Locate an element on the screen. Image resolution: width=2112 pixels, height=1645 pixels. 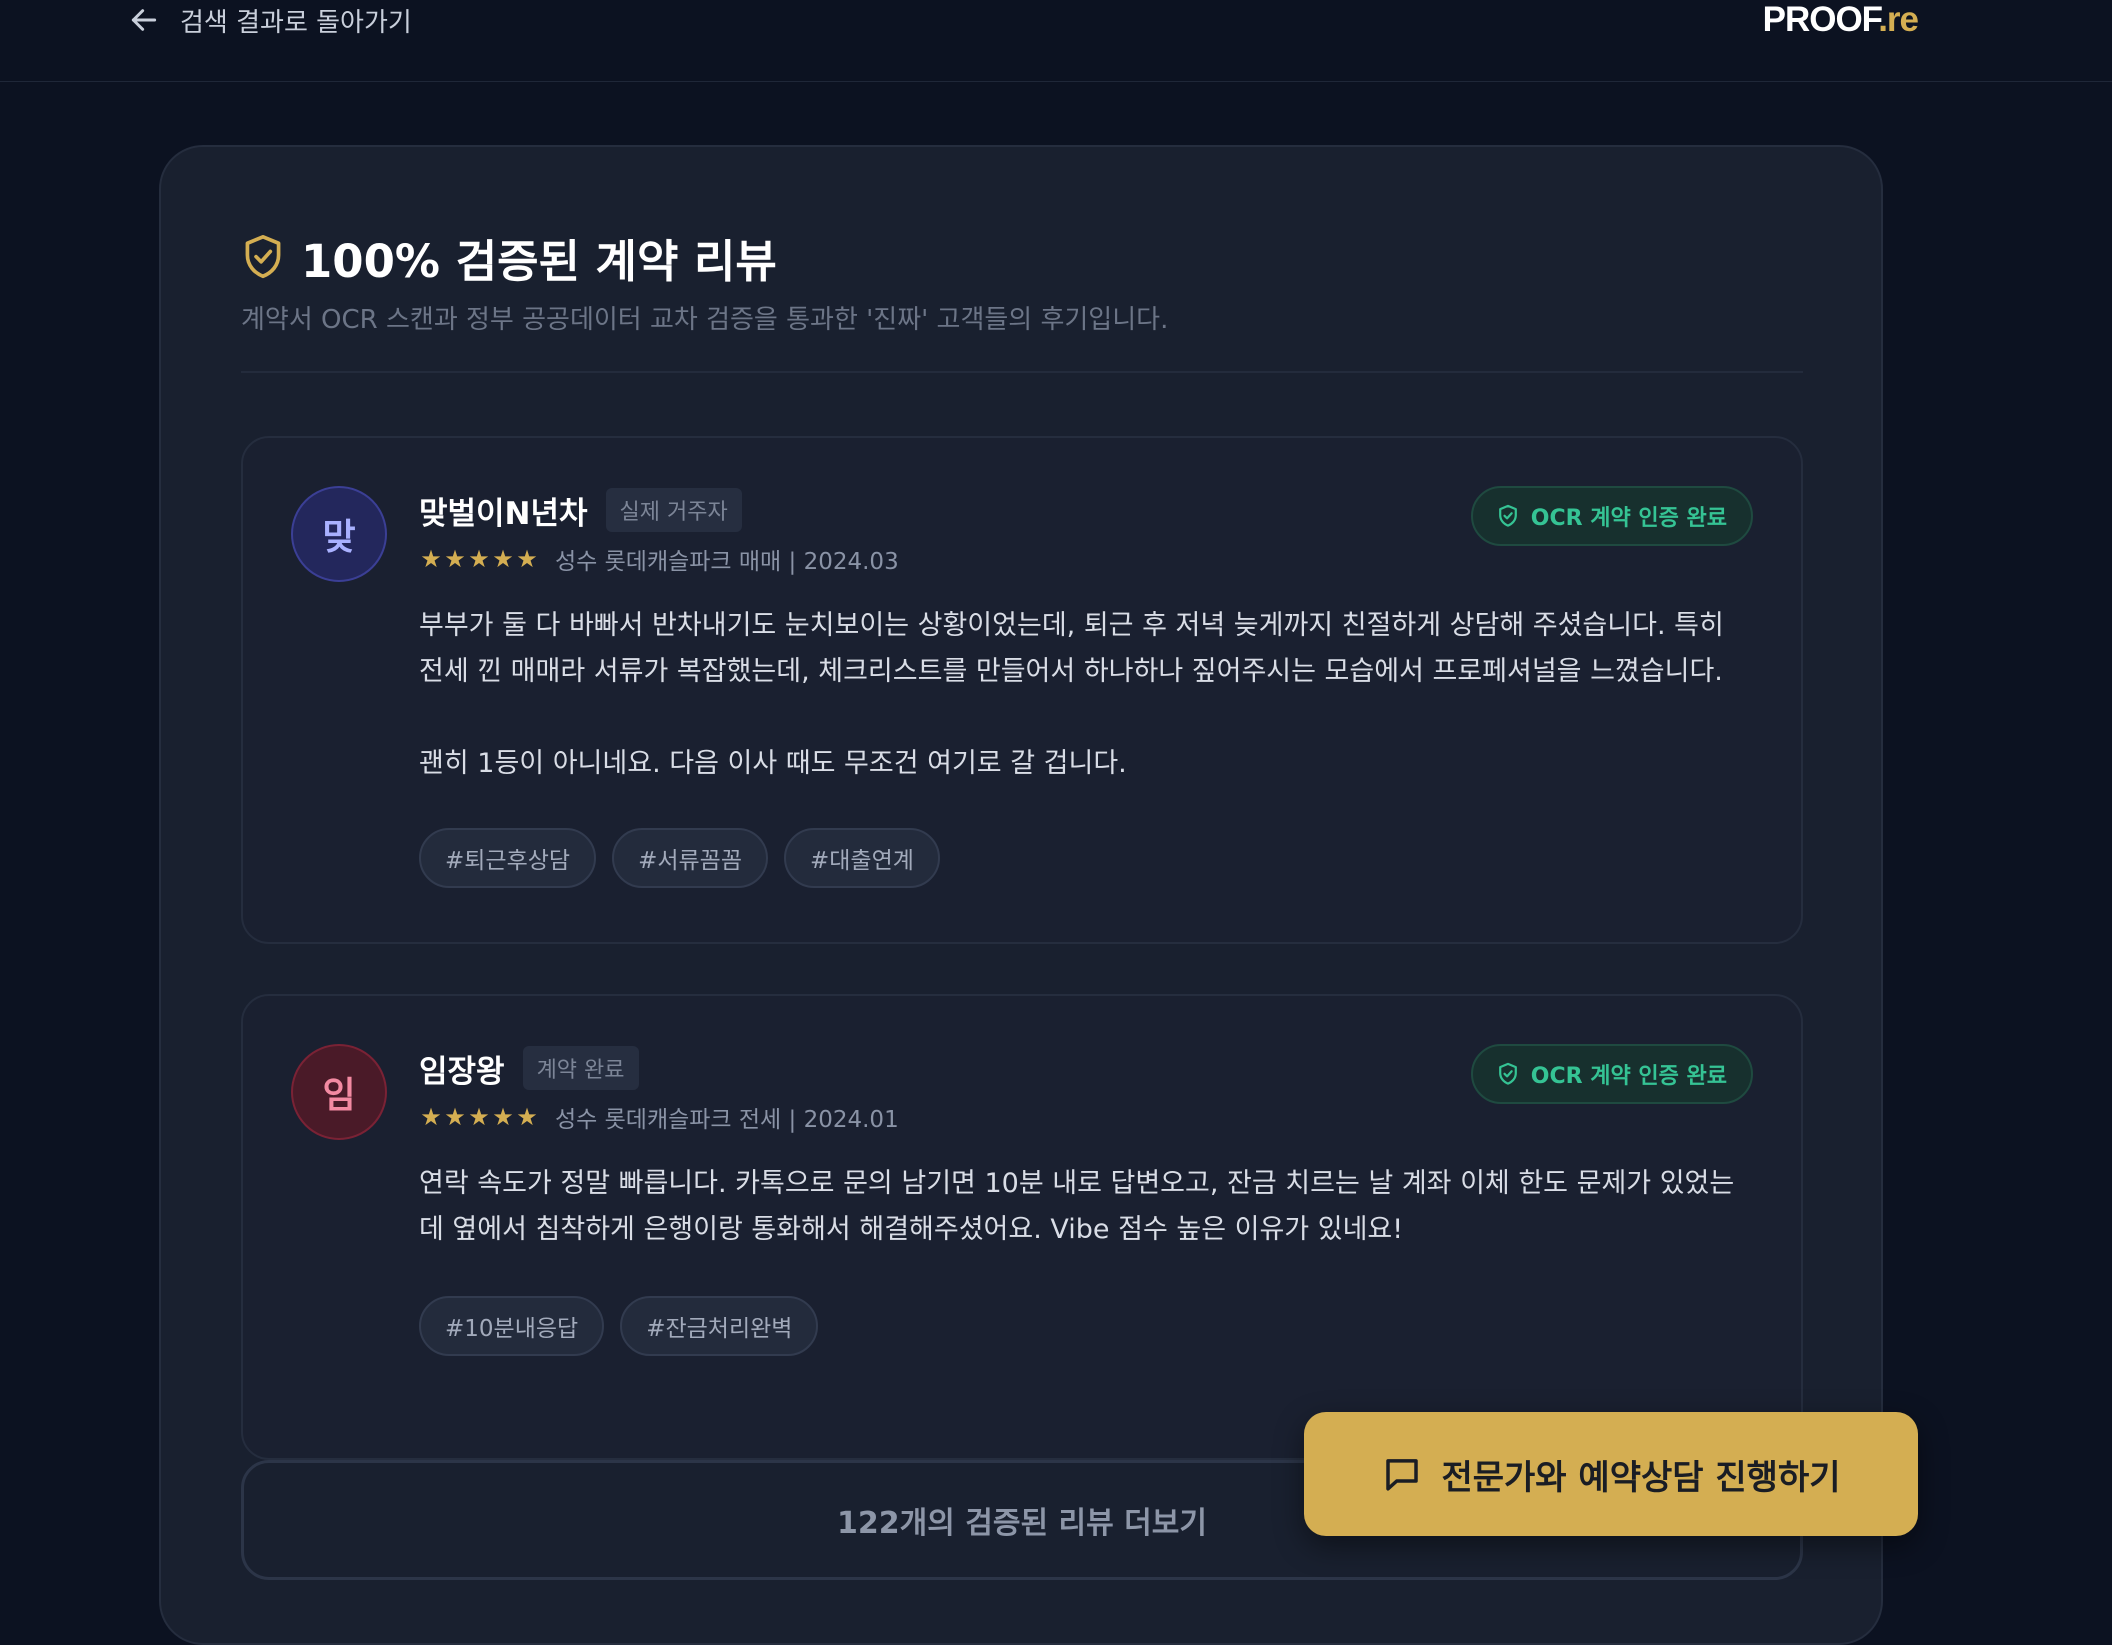
arrow-left-icon is located at coordinates (144, 20).